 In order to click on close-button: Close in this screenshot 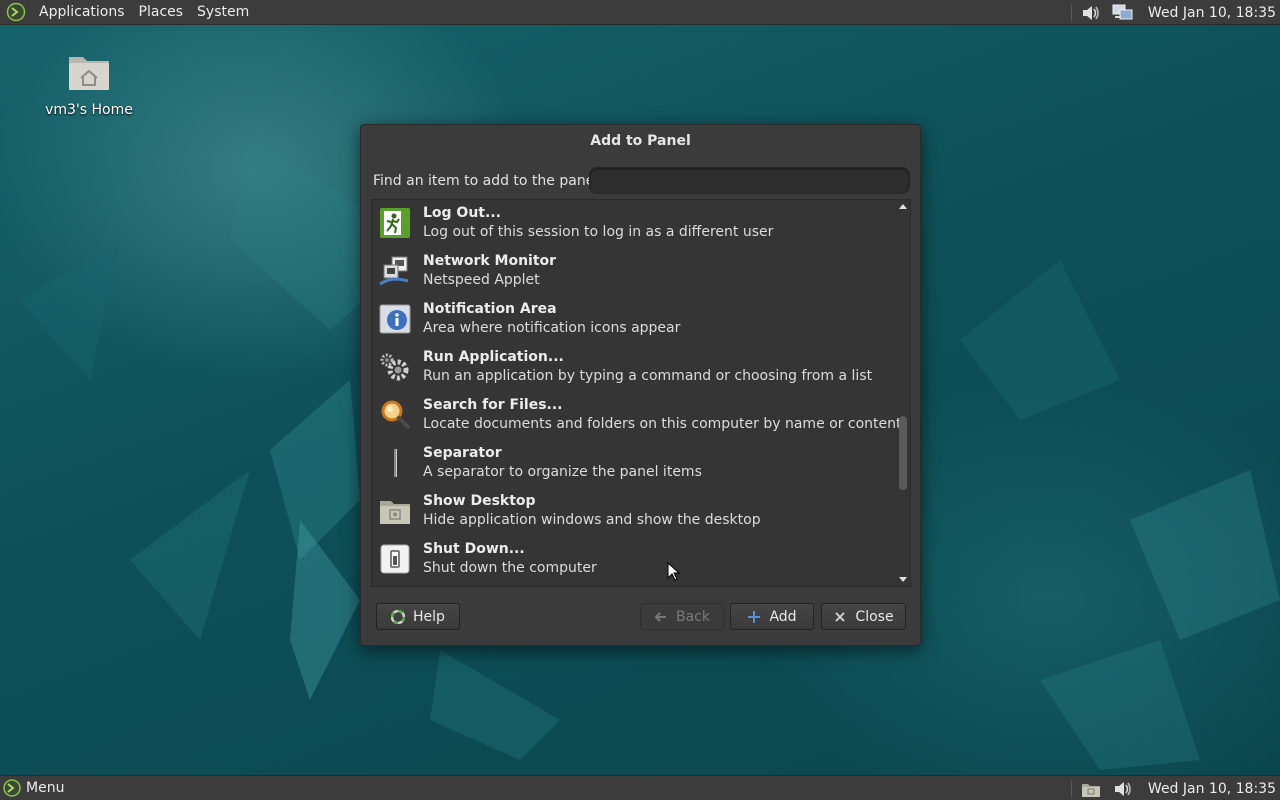, I will do `click(863, 616)`.